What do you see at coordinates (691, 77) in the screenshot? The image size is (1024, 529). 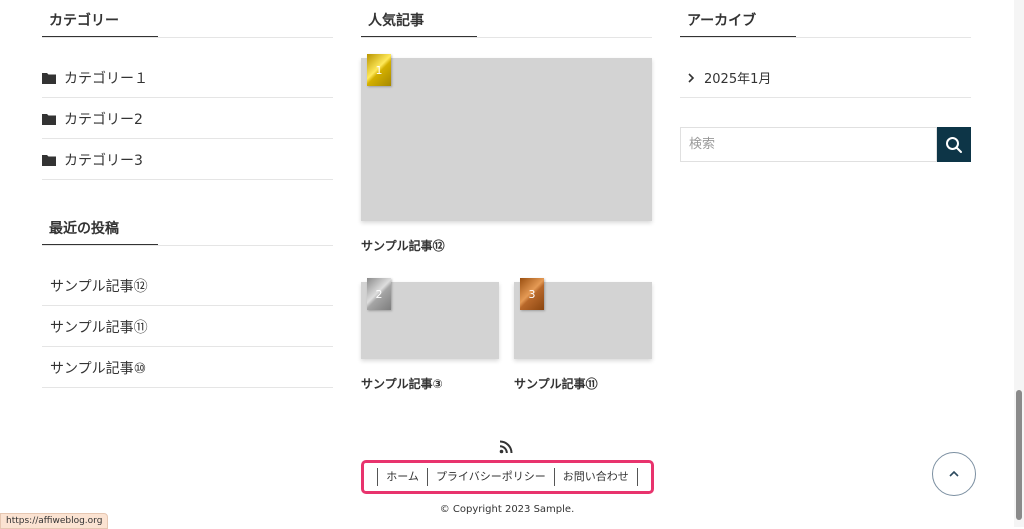 I see `chevron-right-icon` at bounding box center [691, 77].